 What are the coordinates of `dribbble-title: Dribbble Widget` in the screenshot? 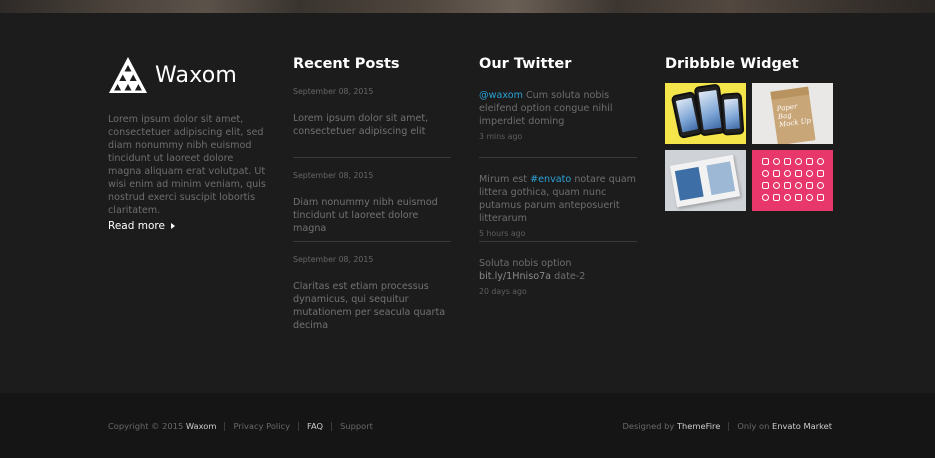 It's located at (732, 64).